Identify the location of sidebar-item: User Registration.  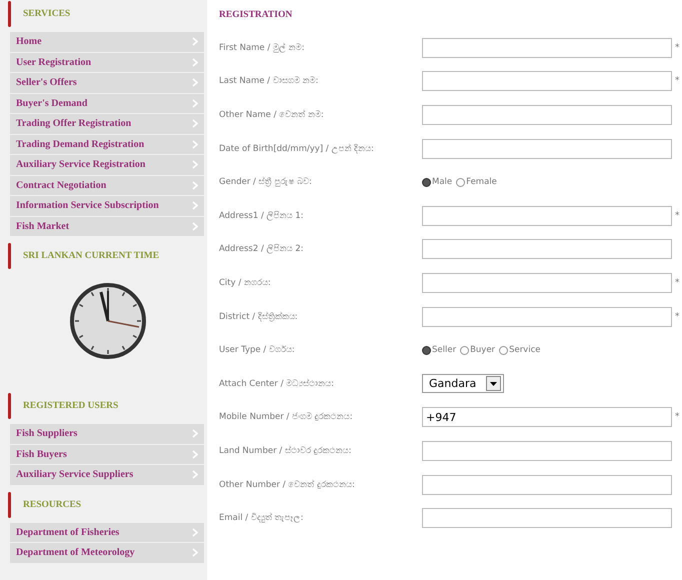
(107, 62).